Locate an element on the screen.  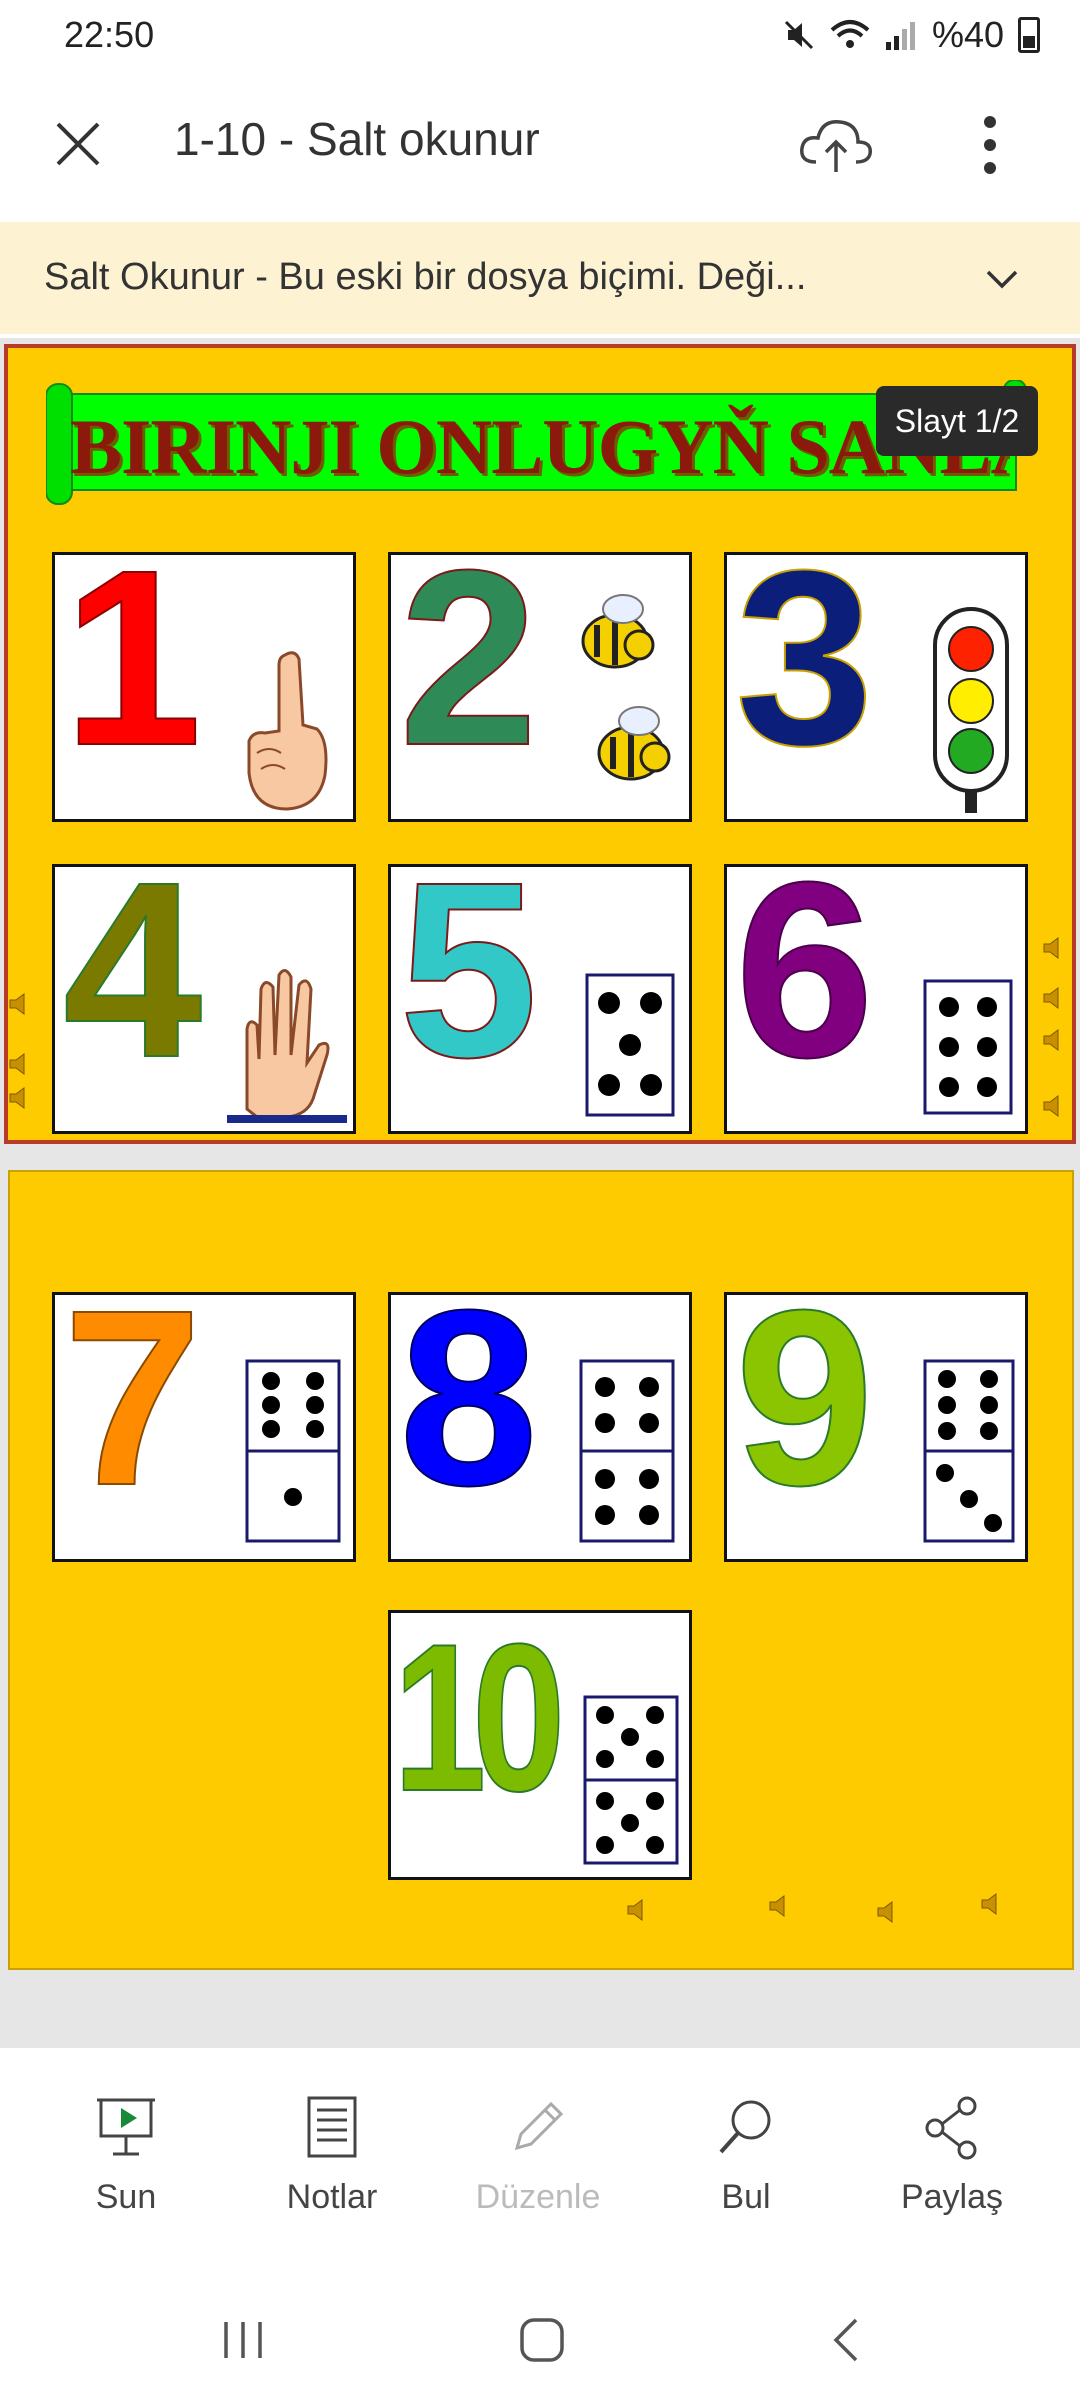
notes-button: Notlar is located at coordinates (332, 2154).